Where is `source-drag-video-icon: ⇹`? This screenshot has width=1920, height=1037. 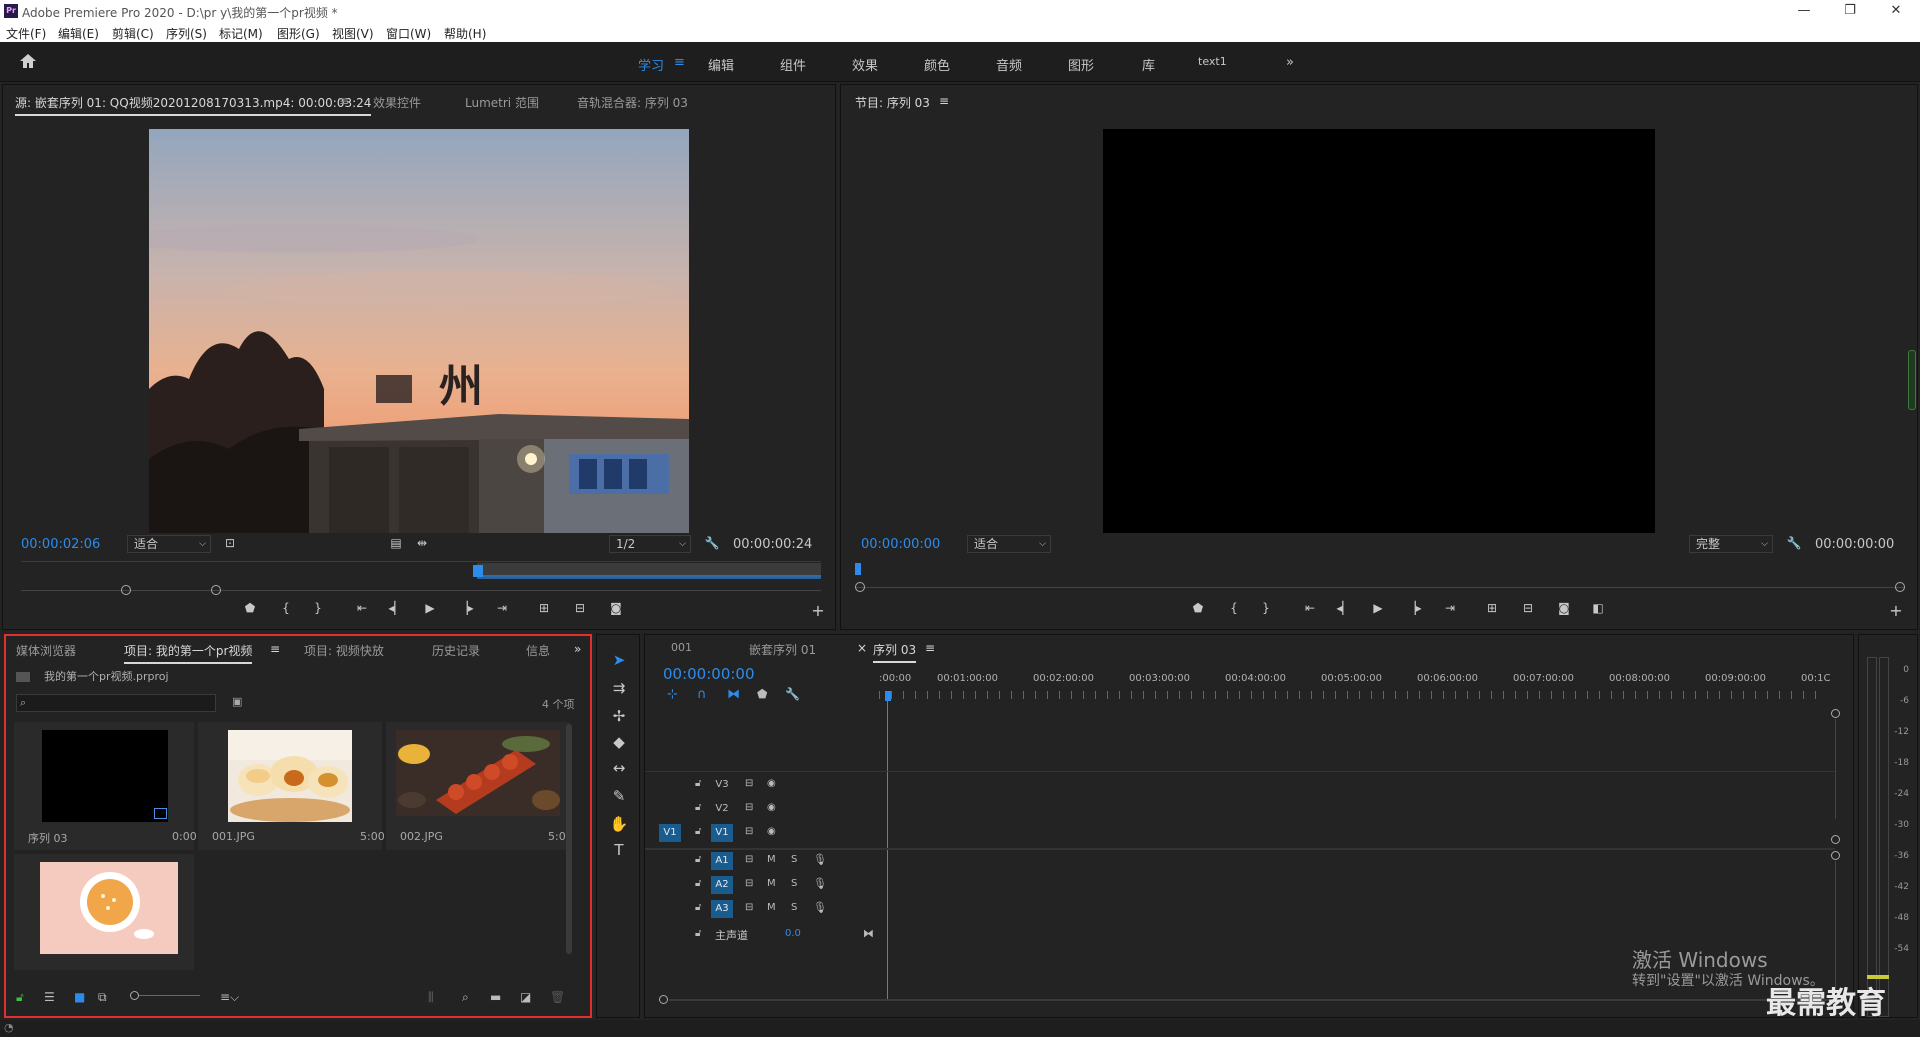
source-drag-video-icon: ⇹ is located at coordinates (422, 543).